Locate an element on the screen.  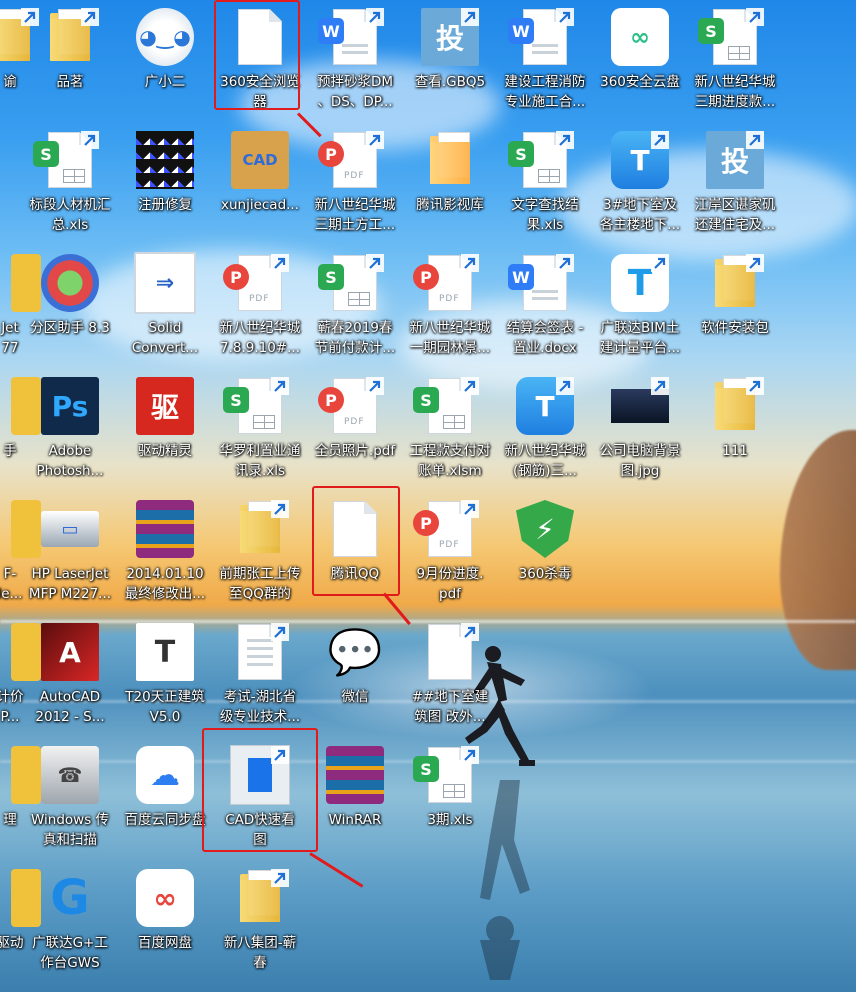
desktop-icon: ☁ 百度云同步盘 is located at coordinates (165, 799).